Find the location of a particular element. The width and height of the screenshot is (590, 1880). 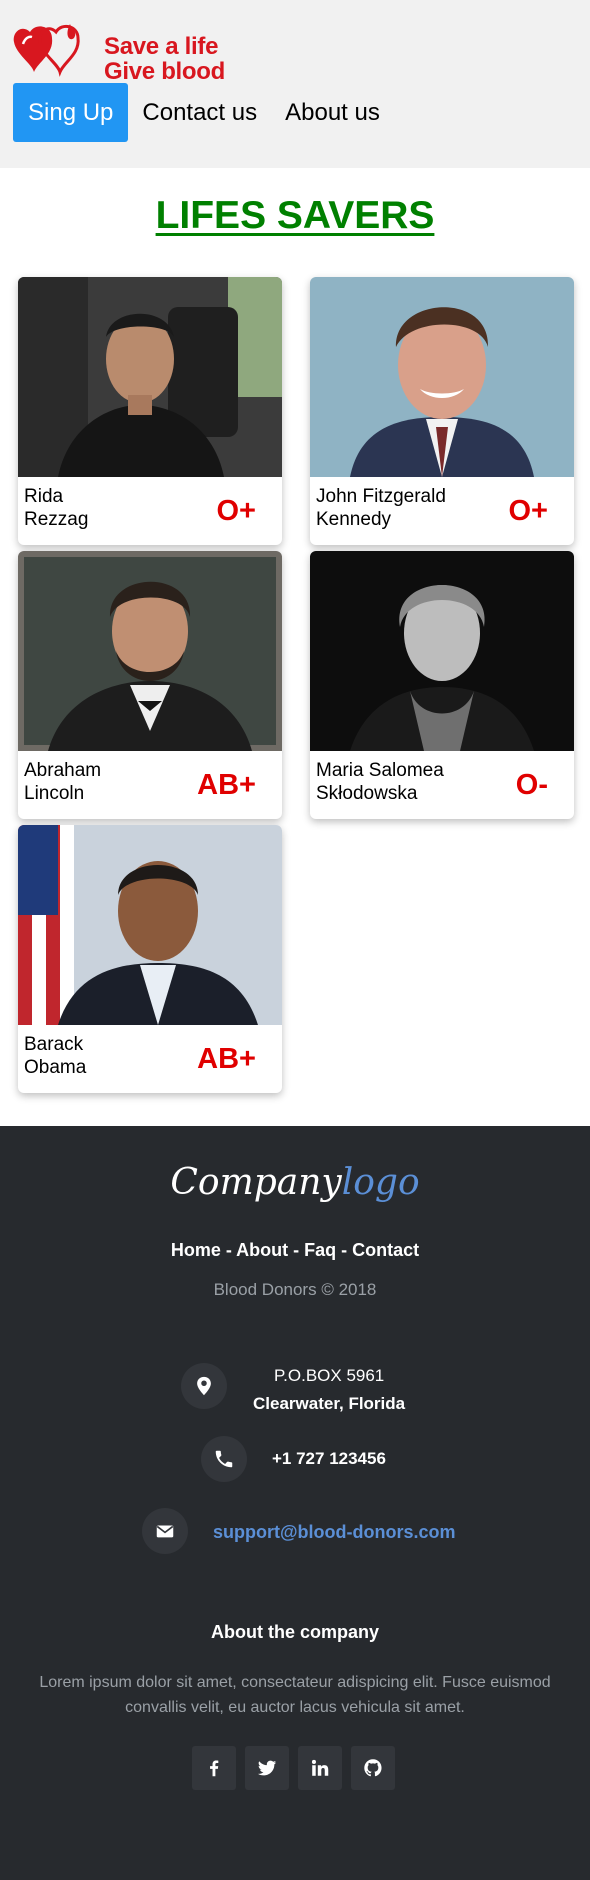

donor-card: Maria Salomea Skłodowska O- is located at coordinates (442, 685).